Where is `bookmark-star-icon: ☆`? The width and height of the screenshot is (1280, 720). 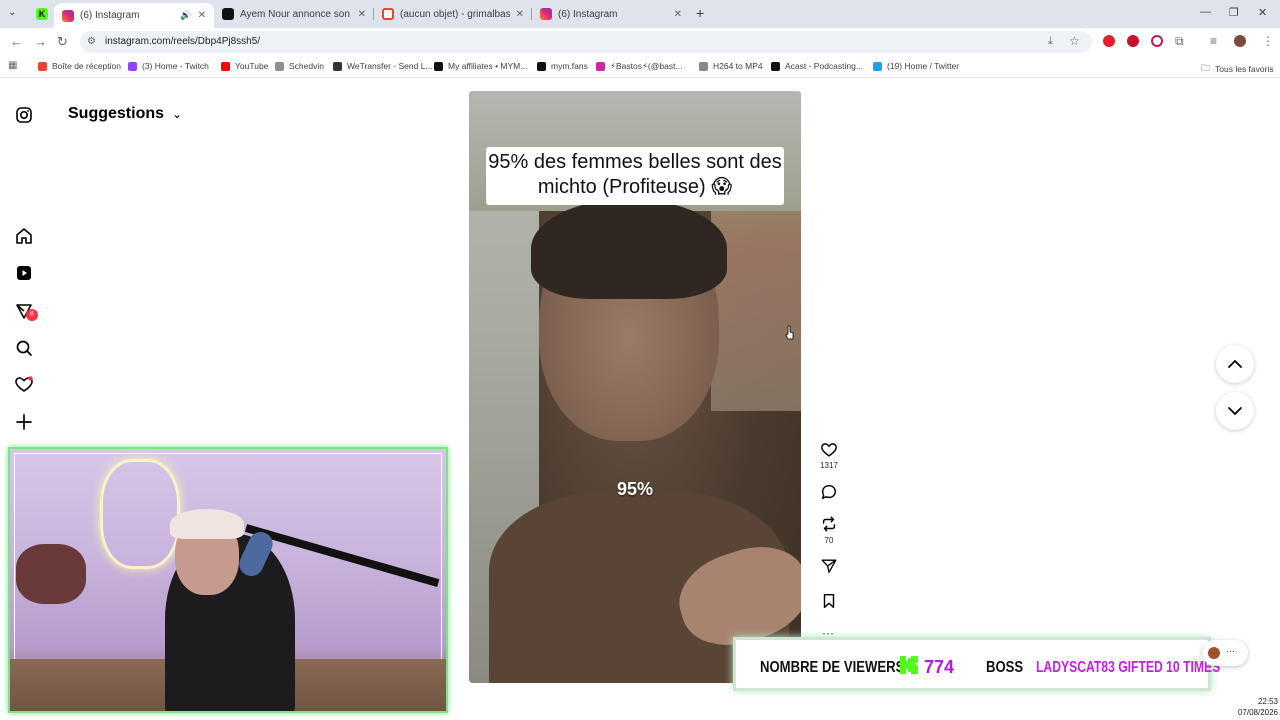
bookmark-star-icon: ☆ is located at coordinates (1074, 41).